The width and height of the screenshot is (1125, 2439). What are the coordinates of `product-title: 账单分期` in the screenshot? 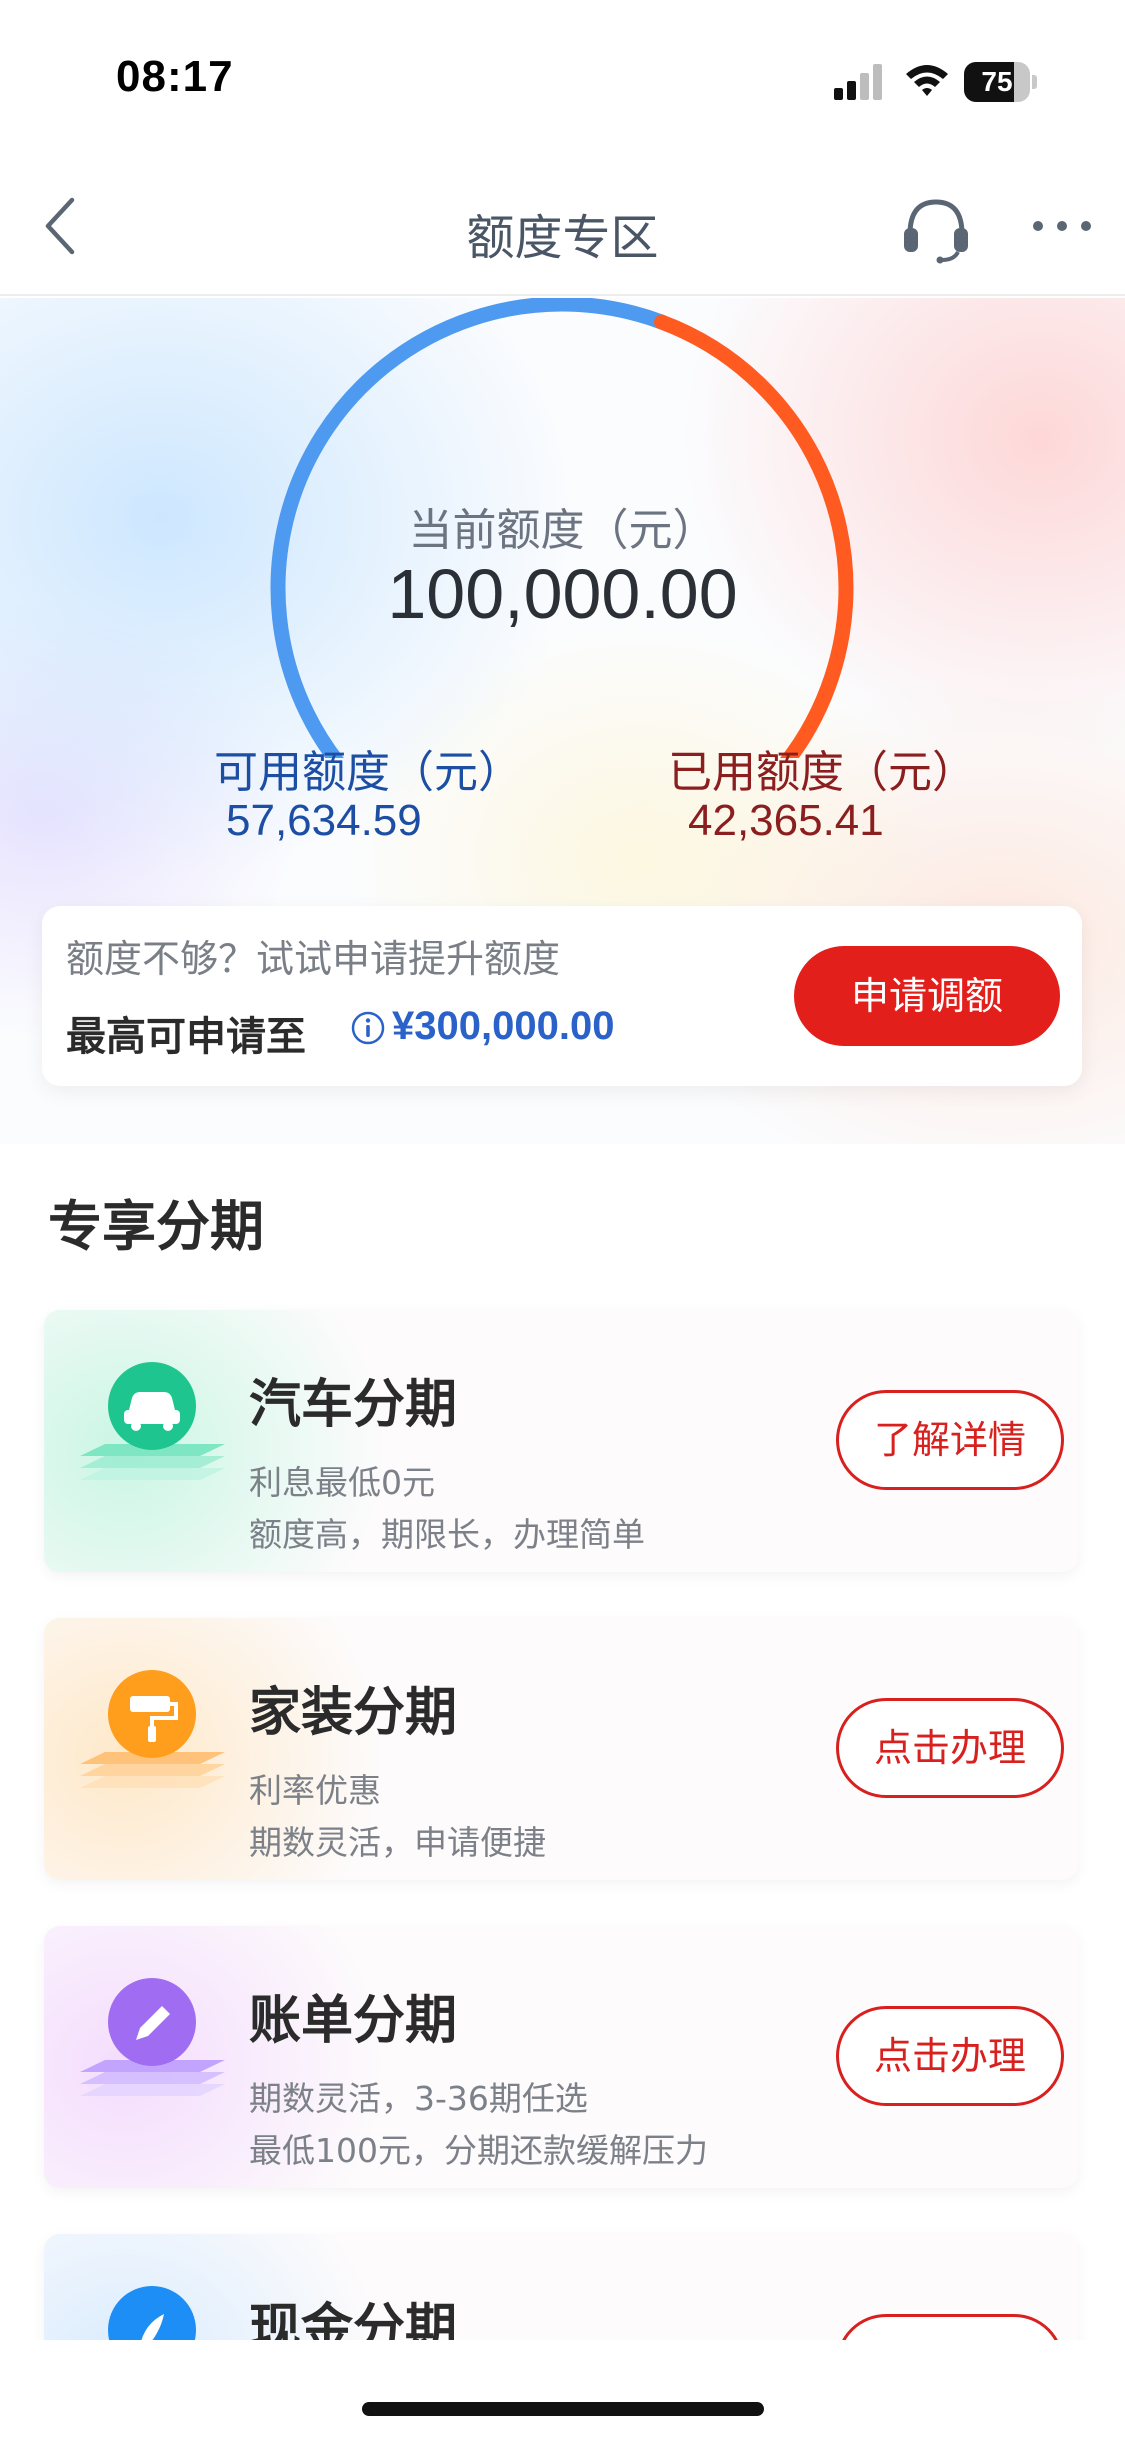 It's located at (353, 2021).